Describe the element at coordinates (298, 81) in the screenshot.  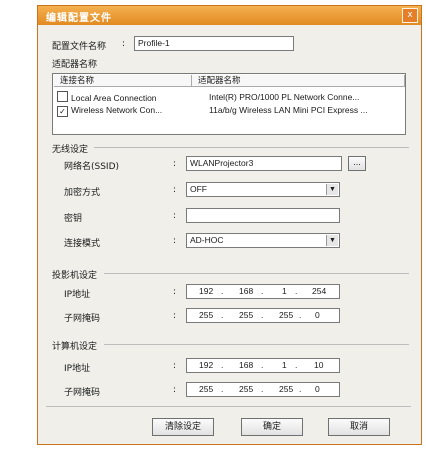
I see `column-adapter-name: 适配器名称` at that location.